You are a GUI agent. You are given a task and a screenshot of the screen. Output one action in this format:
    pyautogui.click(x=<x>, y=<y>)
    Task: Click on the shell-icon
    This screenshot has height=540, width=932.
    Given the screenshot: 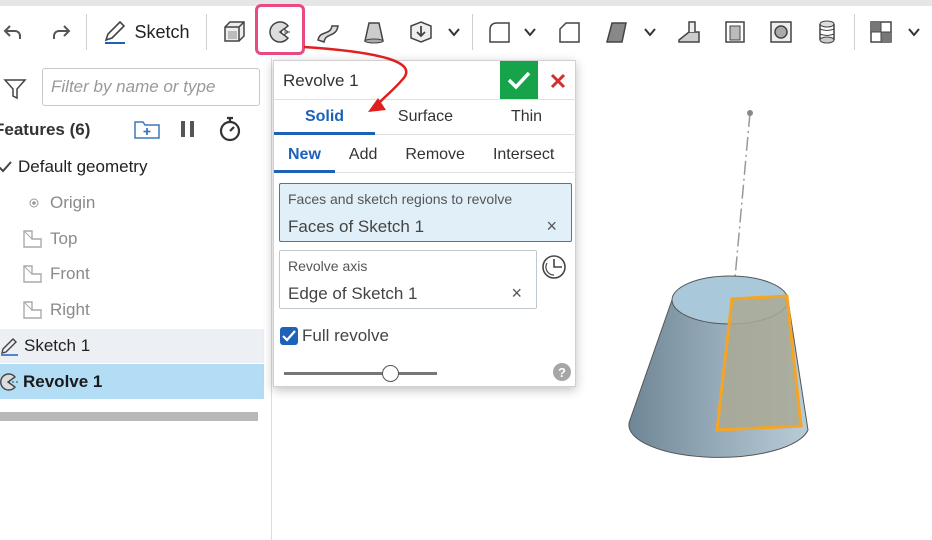 What is the action you would take?
    pyautogui.click(x=735, y=32)
    